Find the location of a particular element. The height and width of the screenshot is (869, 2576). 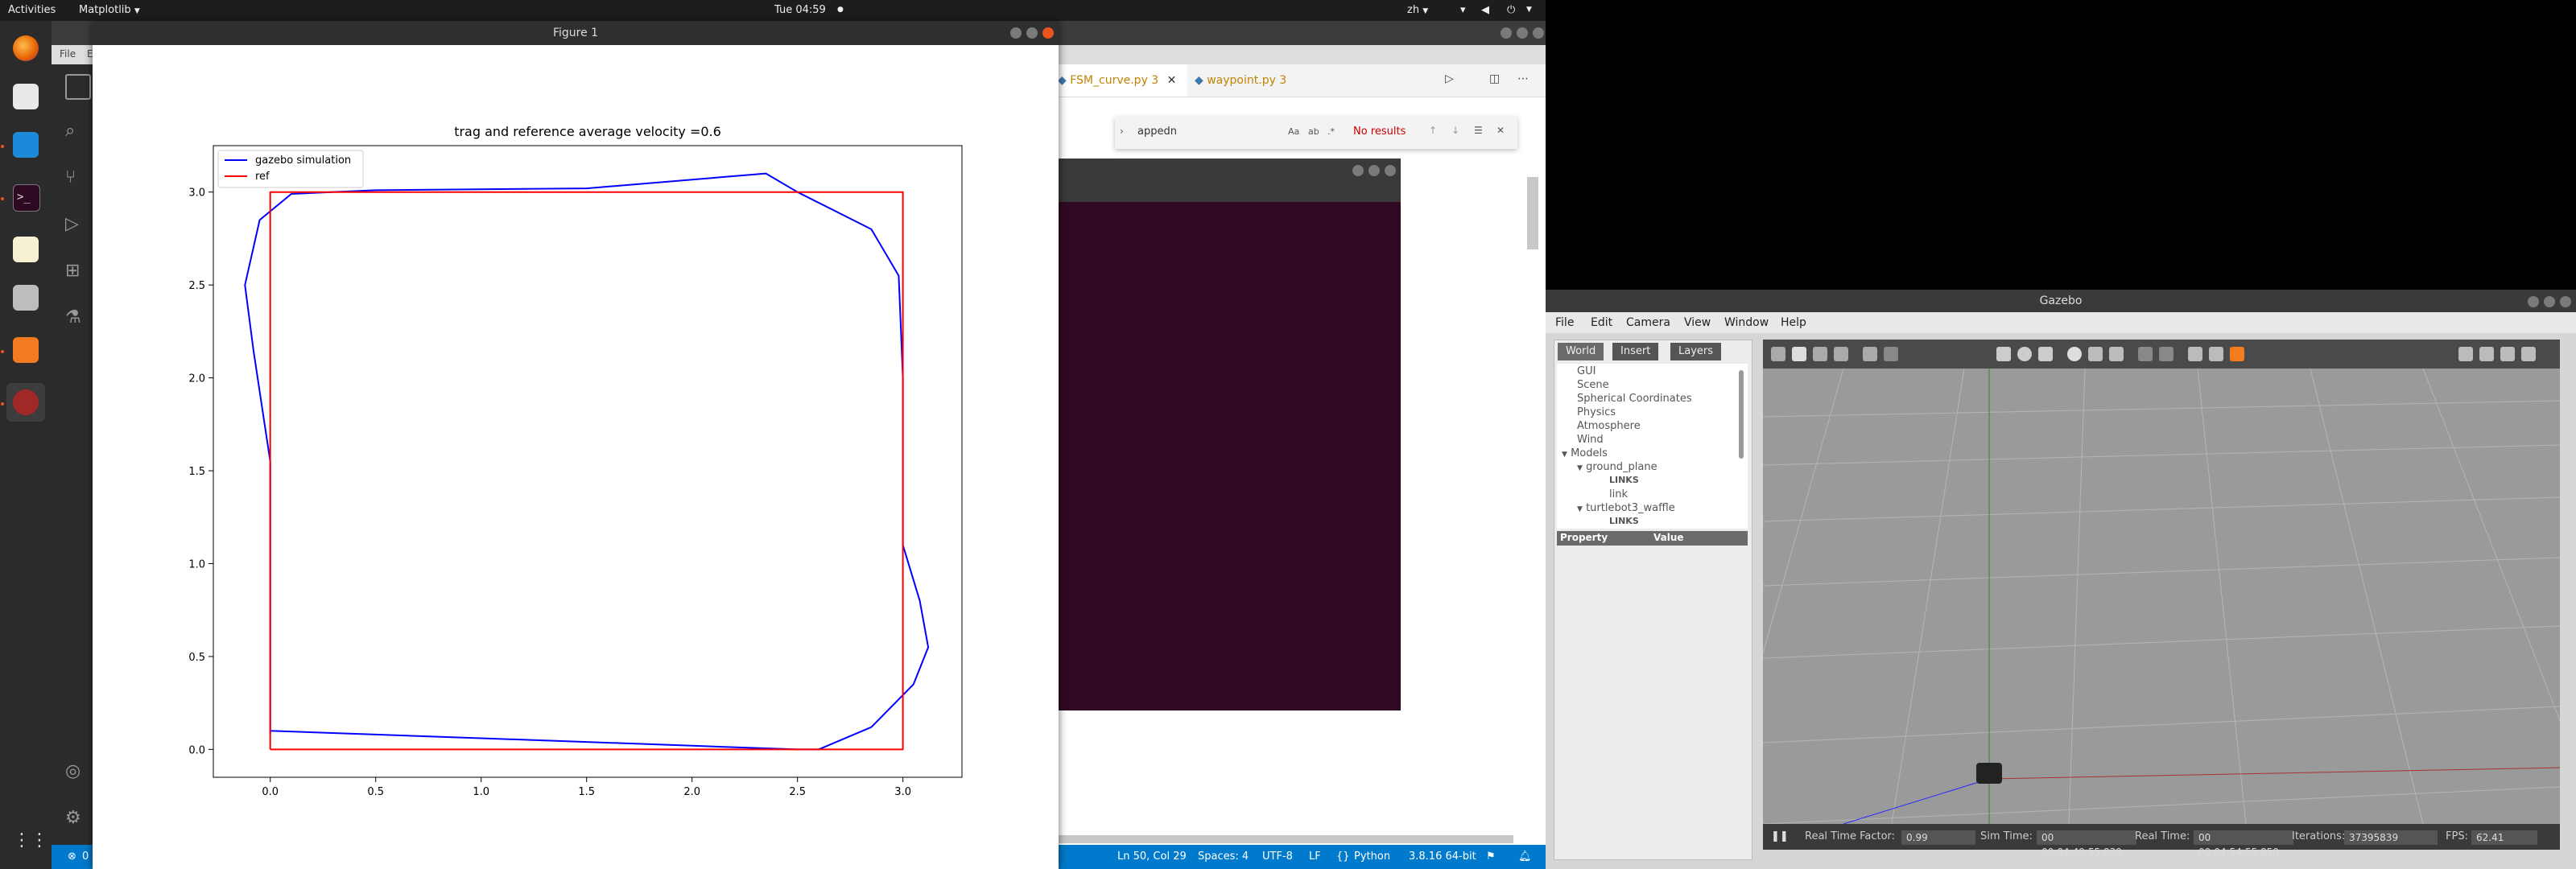

plot-icon is located at coordinates (2507, 354).